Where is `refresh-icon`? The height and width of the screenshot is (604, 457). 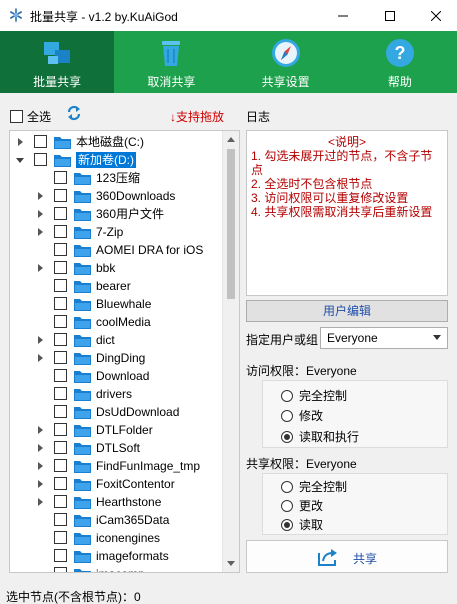 refresh-icon is located at coordinates (74, 113).